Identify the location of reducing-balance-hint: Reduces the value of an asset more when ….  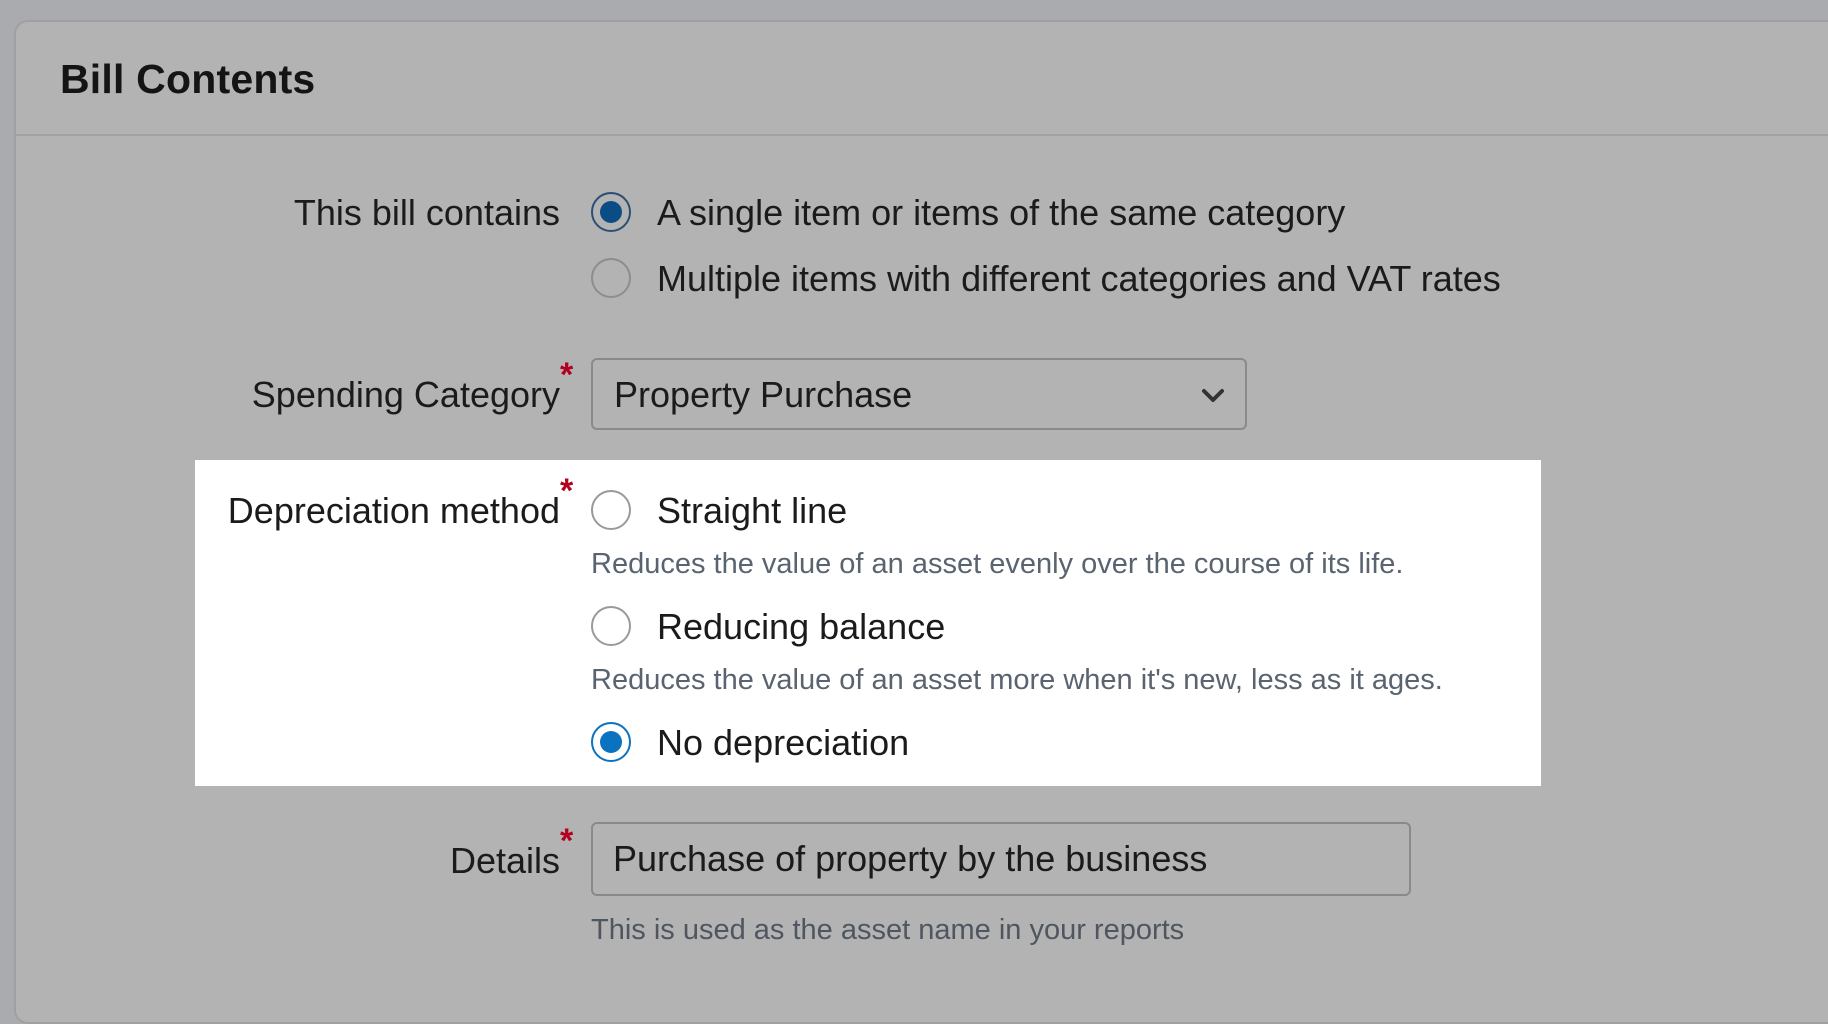
(1017, 680).